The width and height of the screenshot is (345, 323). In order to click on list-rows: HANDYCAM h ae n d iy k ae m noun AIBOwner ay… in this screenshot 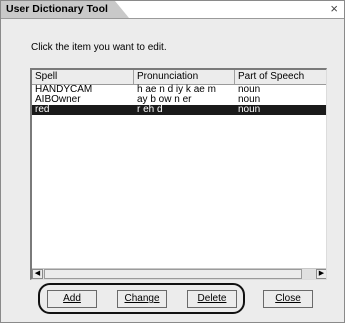, I will do `click(179, 100)`.